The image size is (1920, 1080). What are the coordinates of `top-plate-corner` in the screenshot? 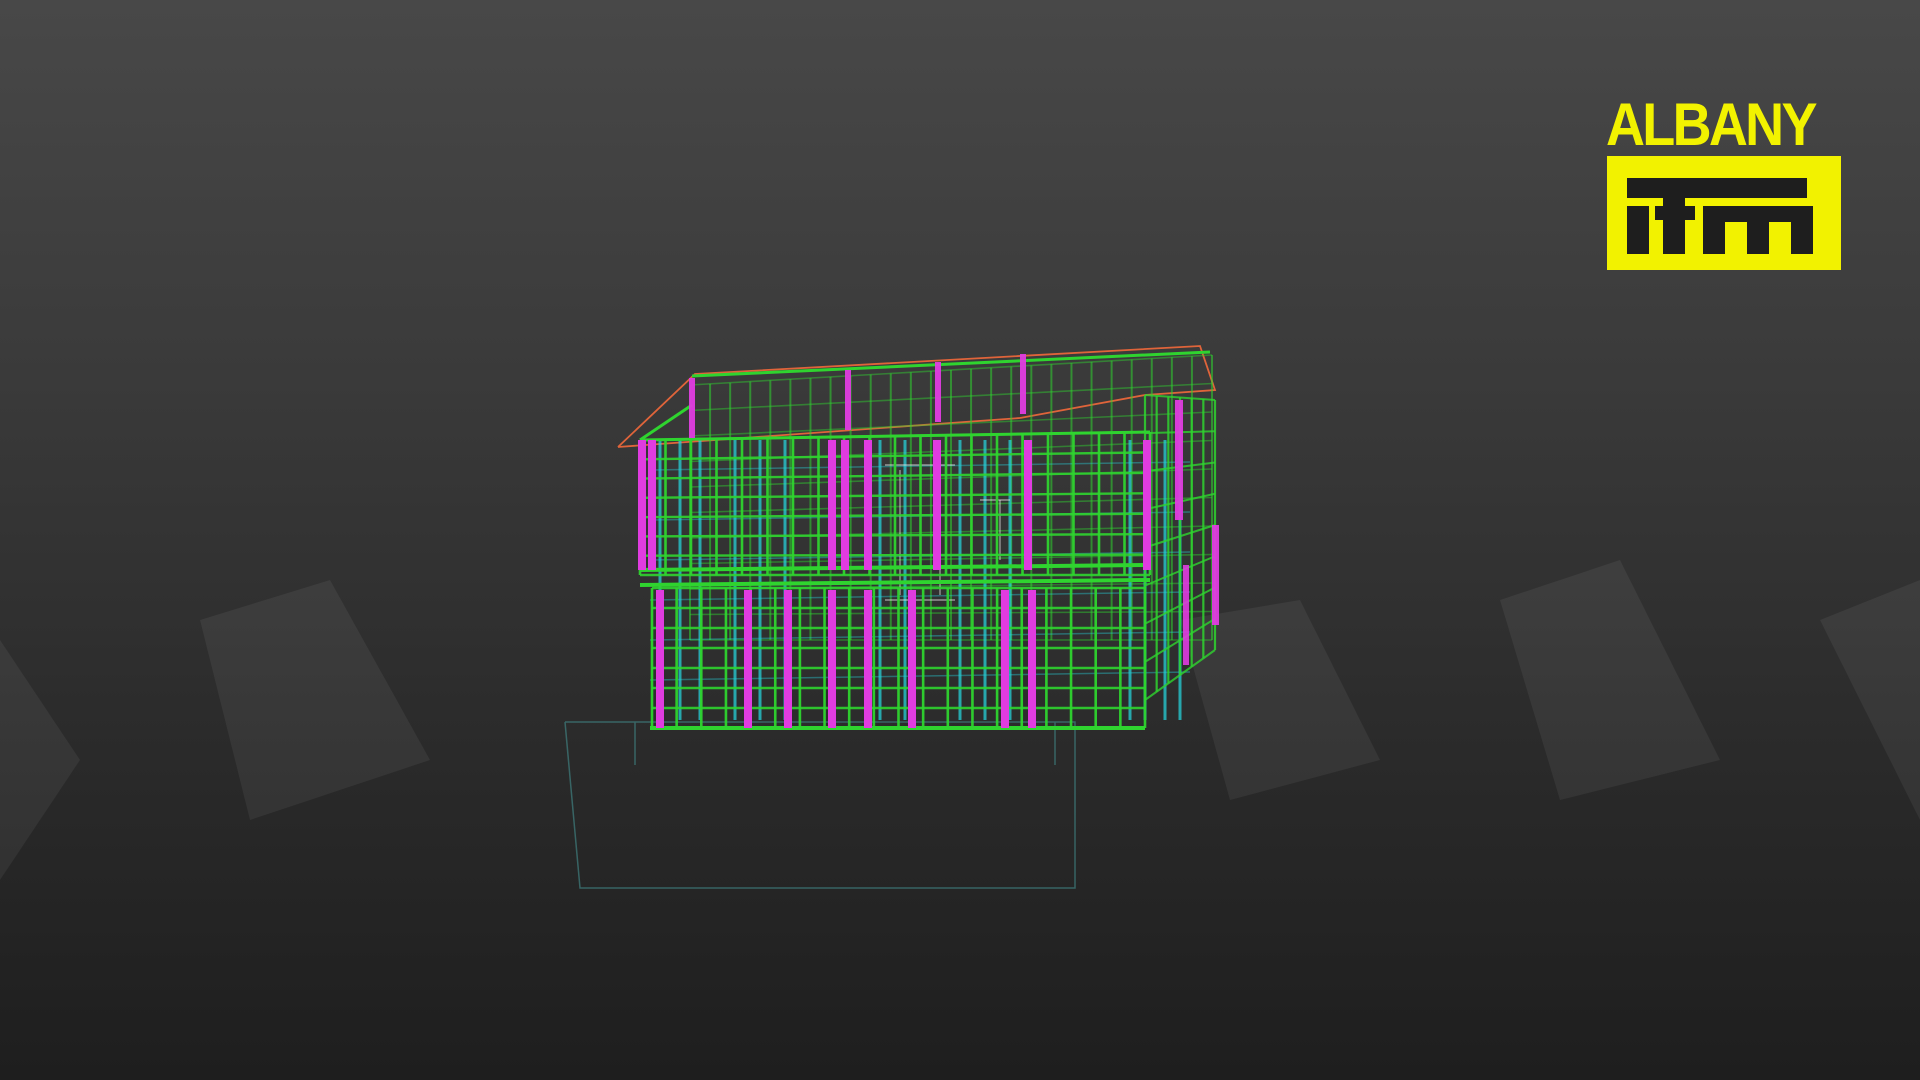 It's located at (666, 422).